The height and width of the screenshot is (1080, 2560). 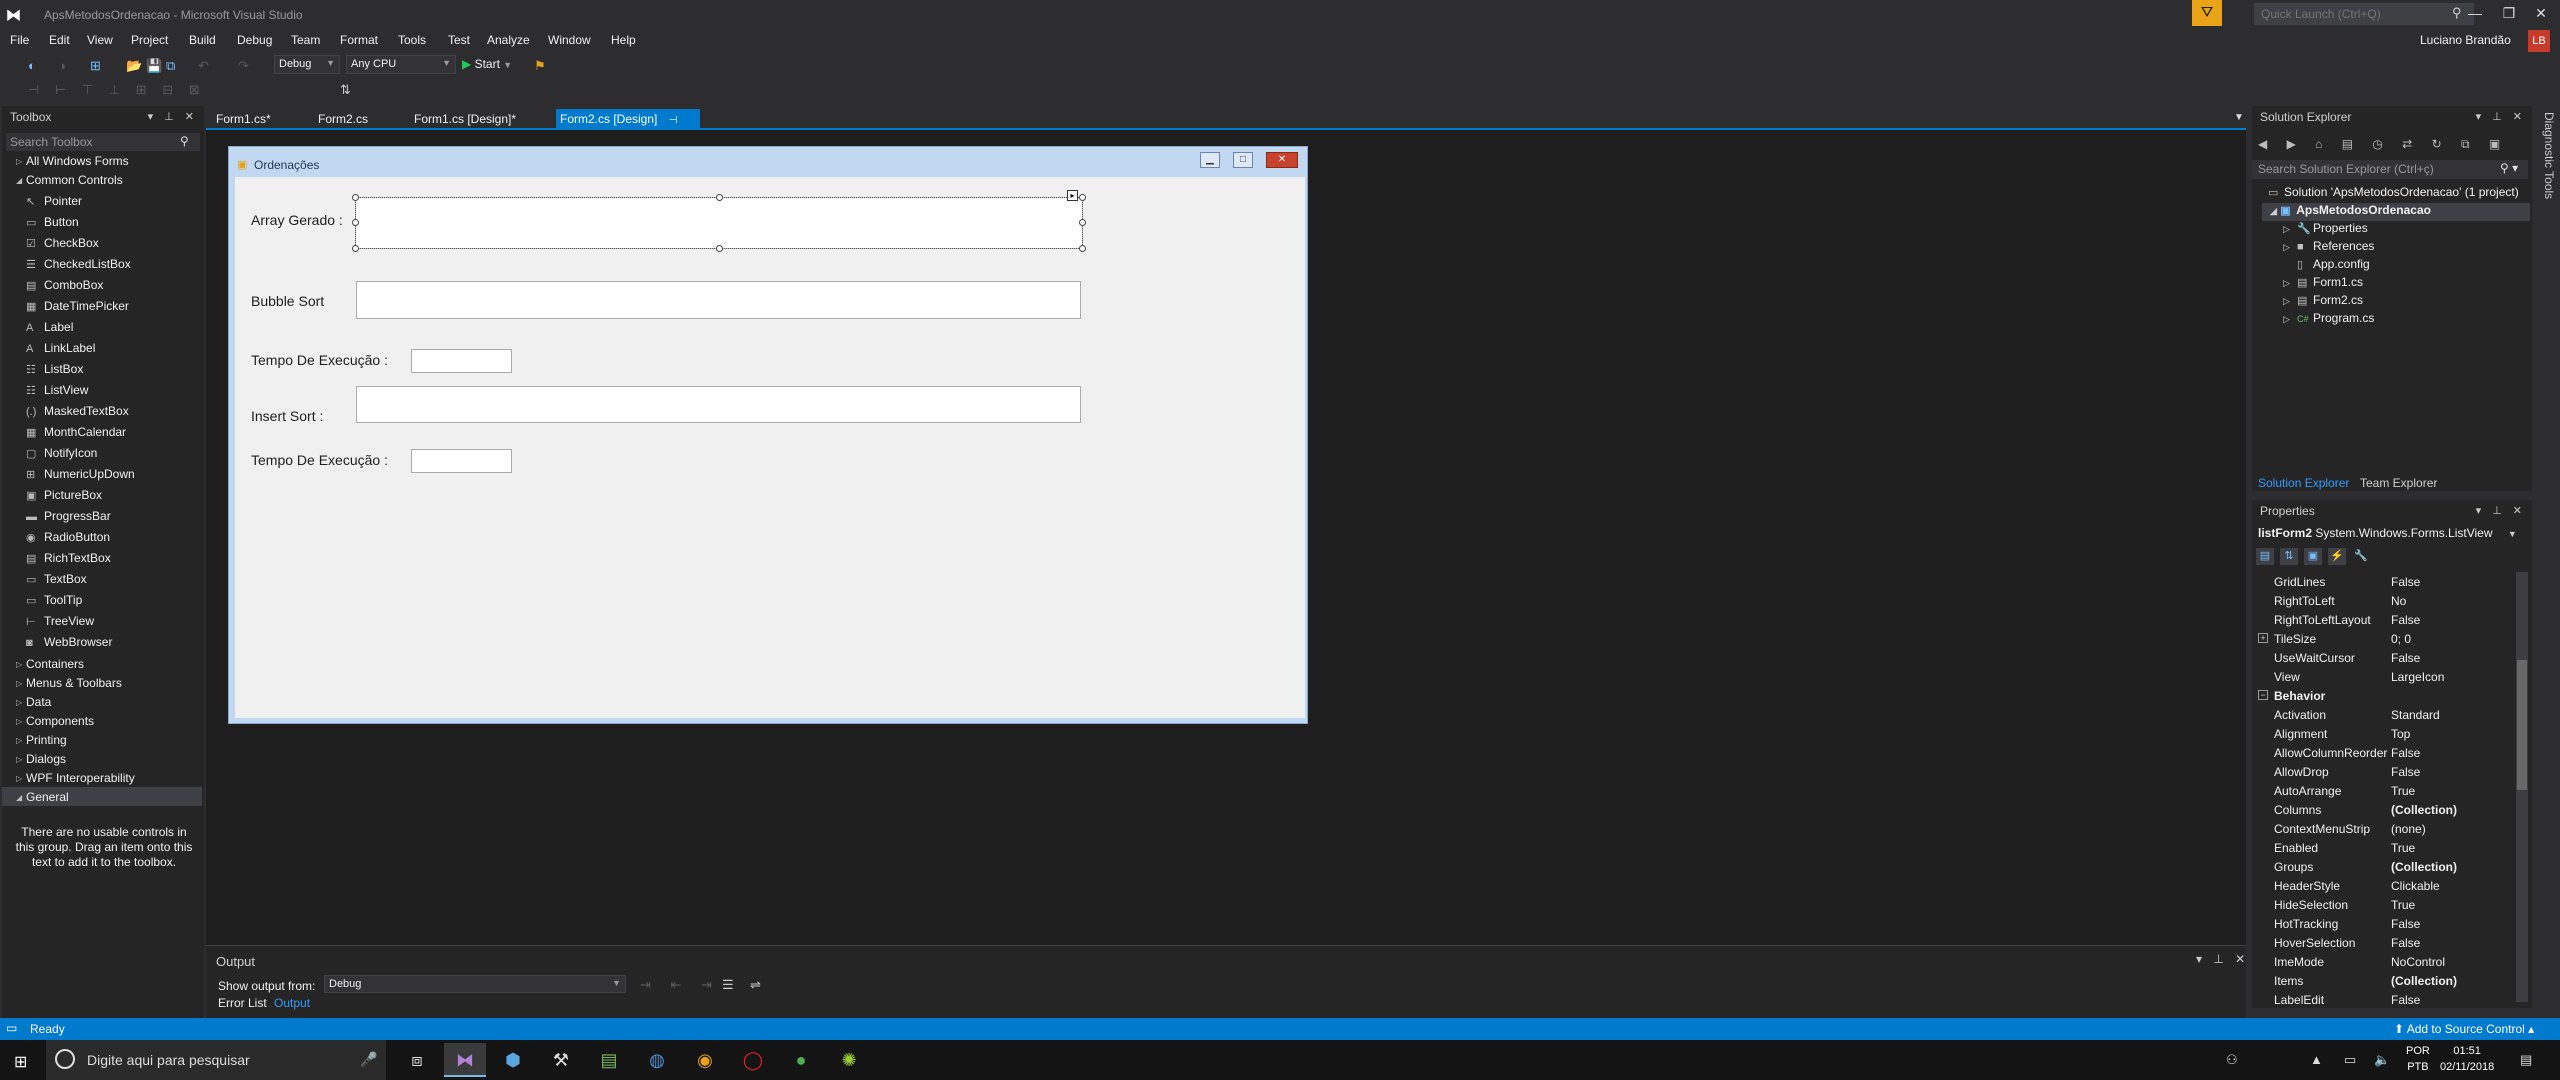 What do you see at coordinates (2464, 1029) in the screenshot?
I see `source-control-button: ⬆ Add to Source Control ▴` at bounding box center [2464, 1029].